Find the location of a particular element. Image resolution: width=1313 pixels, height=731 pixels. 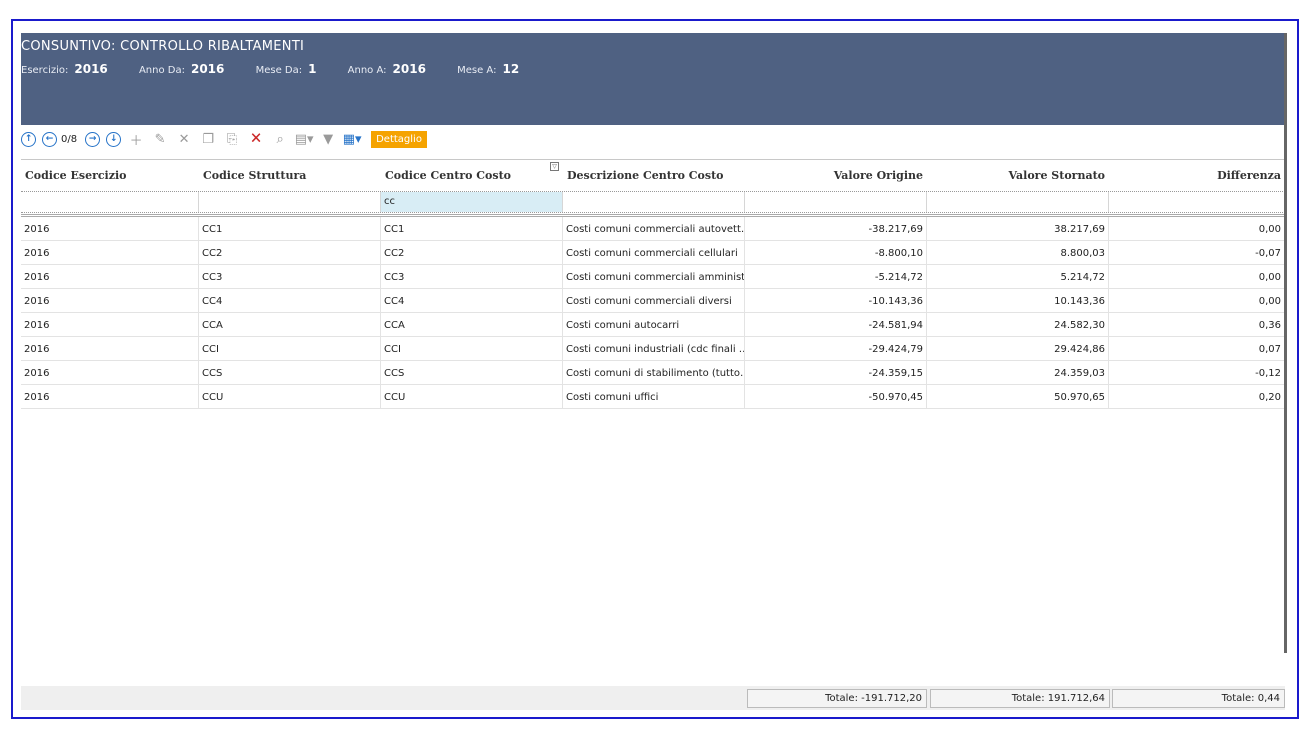

filter-icon: ▼ is located at coordinates (328, 139).